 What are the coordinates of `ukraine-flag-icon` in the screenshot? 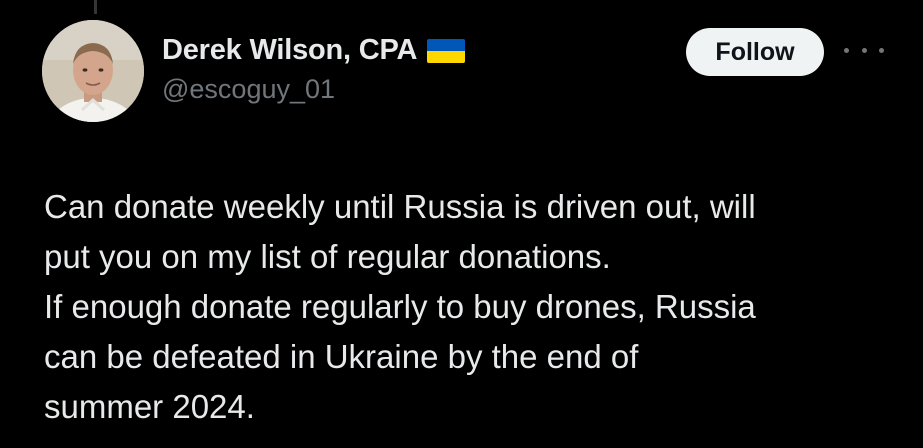 It's located at (446, 51).